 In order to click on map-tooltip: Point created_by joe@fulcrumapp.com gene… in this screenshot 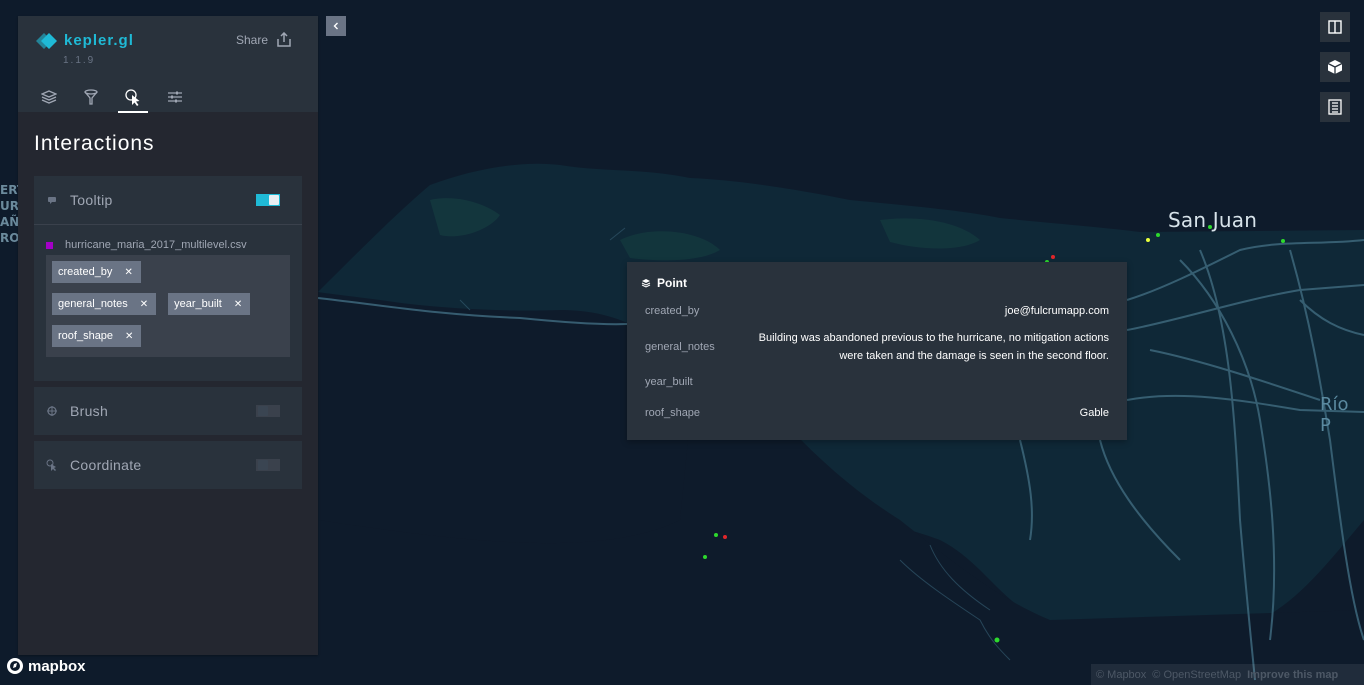, I will do `click(877, 351)`.